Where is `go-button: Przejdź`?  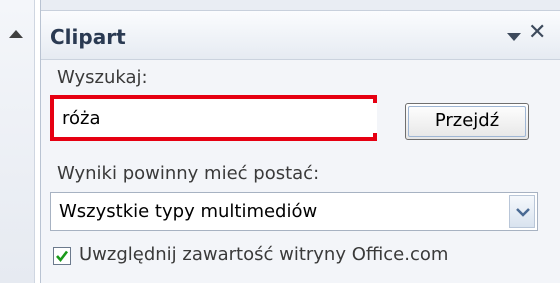 go-button: Przejdź is located at coordinates (467, 121).